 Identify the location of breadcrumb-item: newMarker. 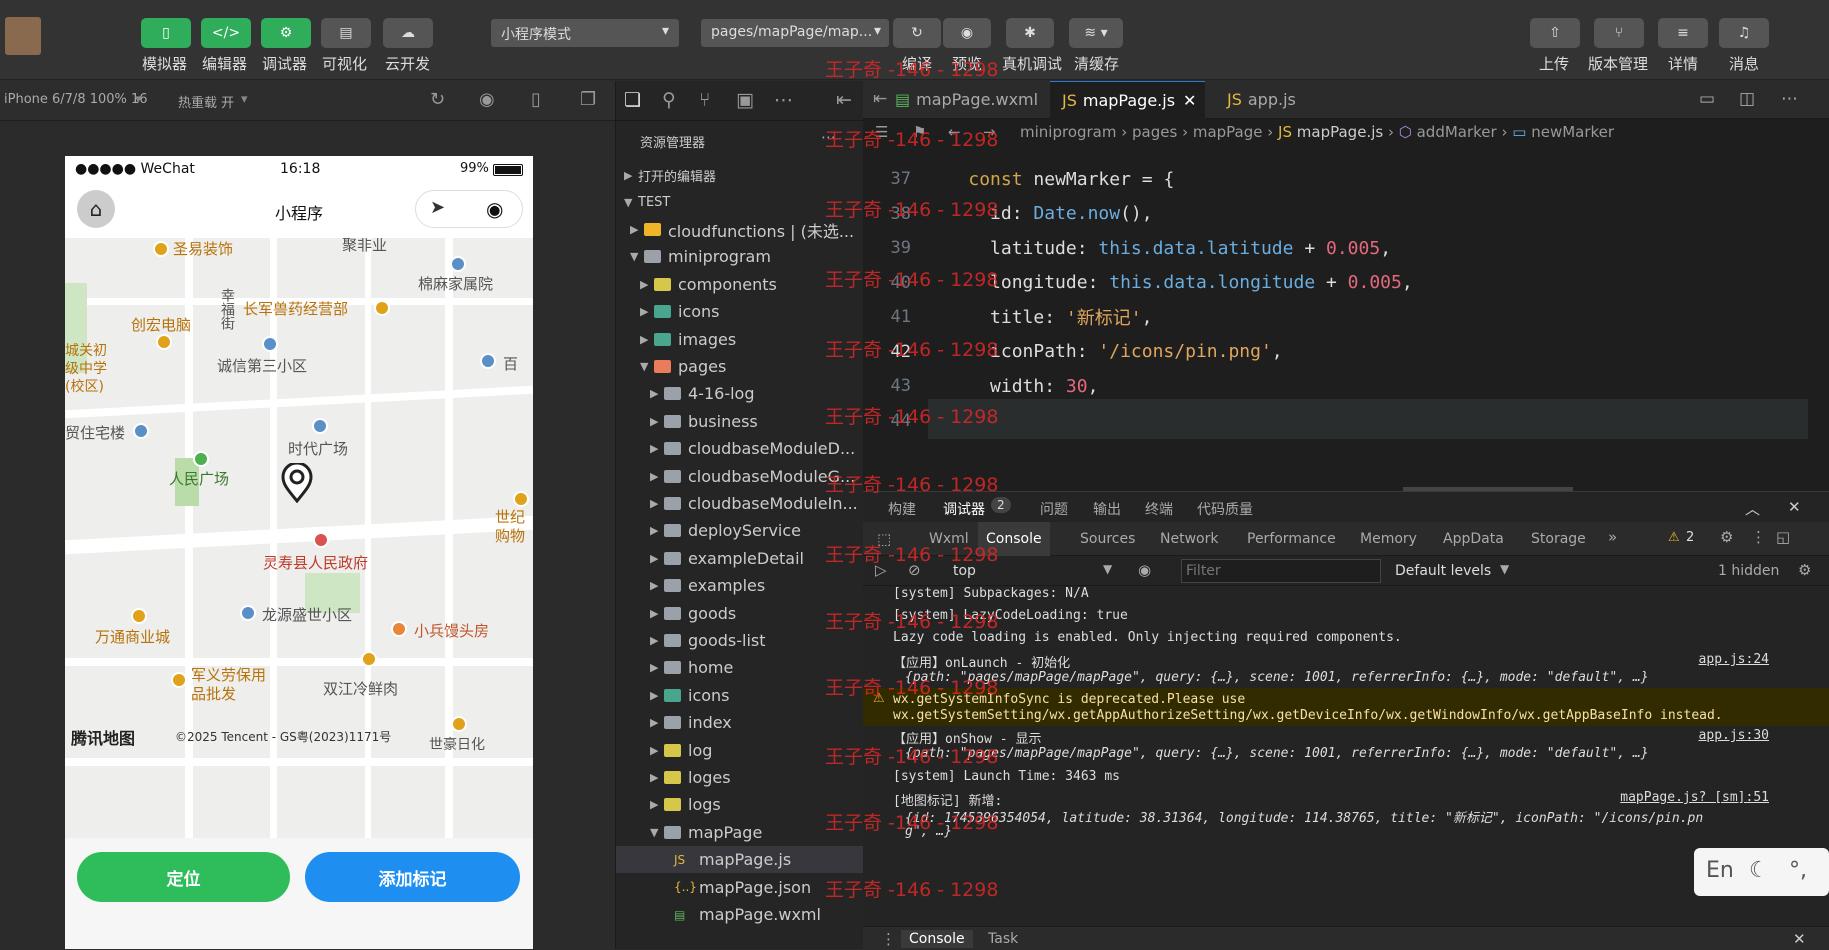
(1572, 132).